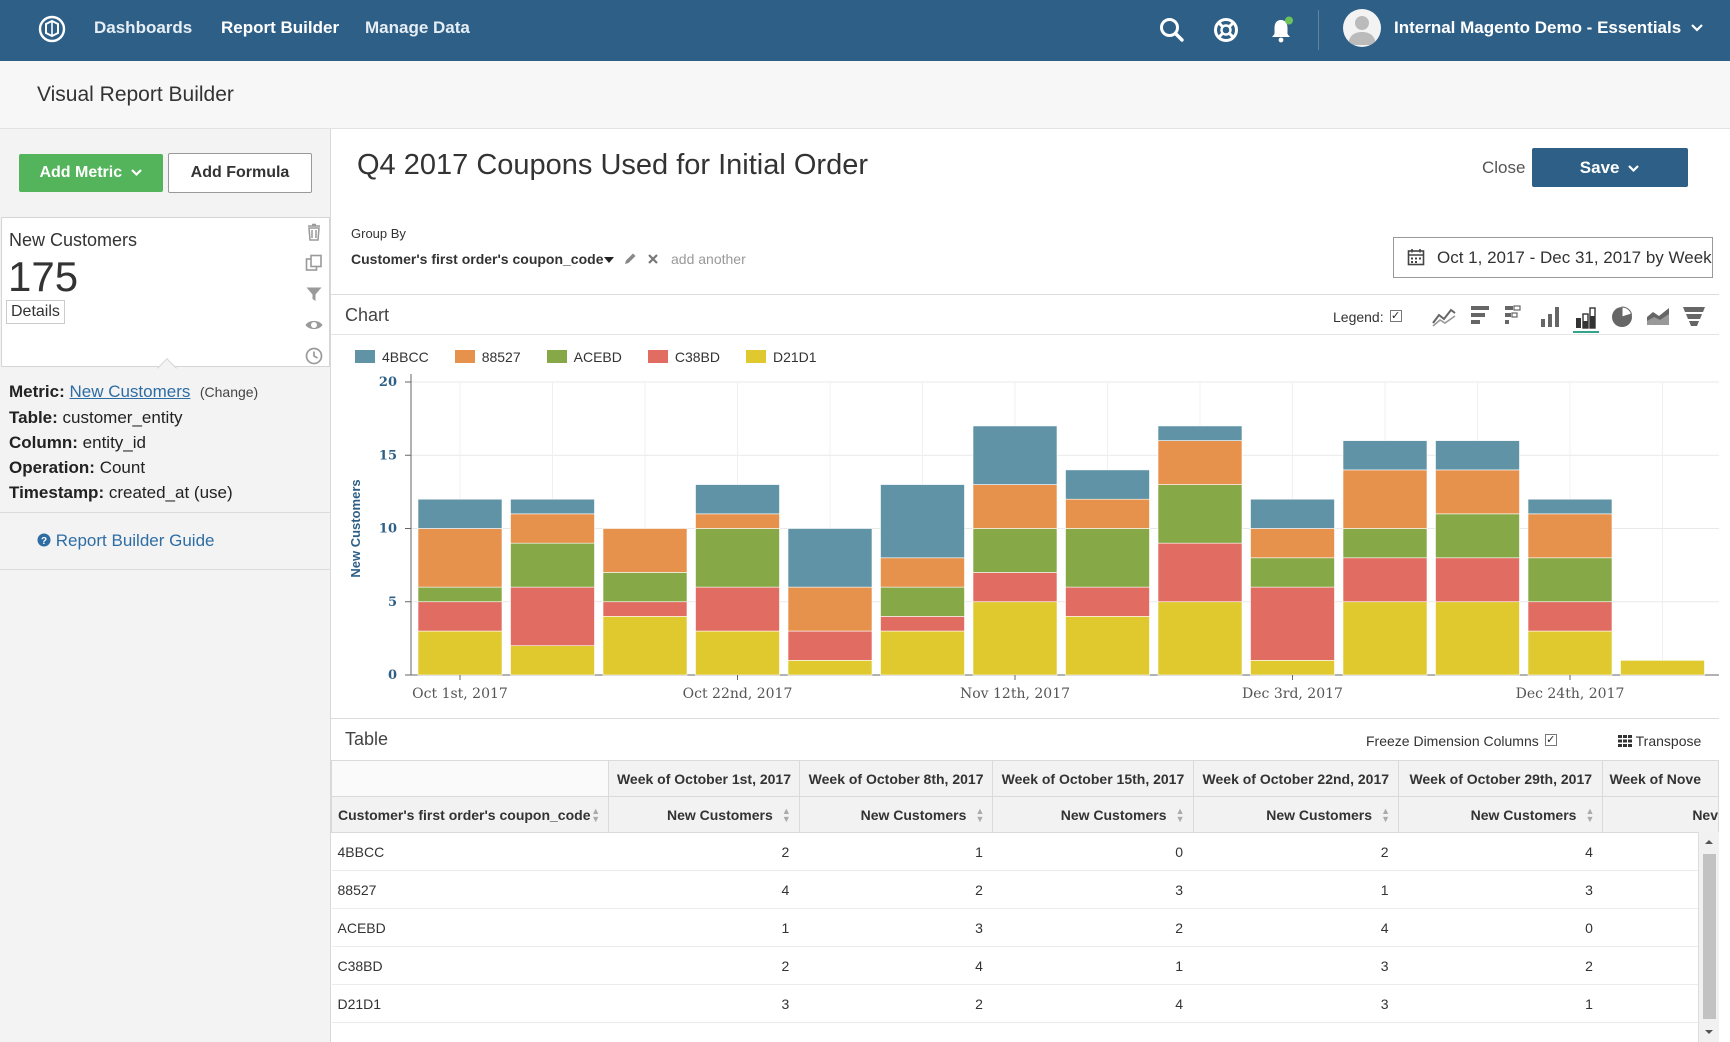 Image resolution: width=1730 pixels, height=1042 pixels. Describe the element at coordinates (1452, 741) in the screenshot. I see `freeze-dimension-label: Freeze Dimension Columns` at that location.